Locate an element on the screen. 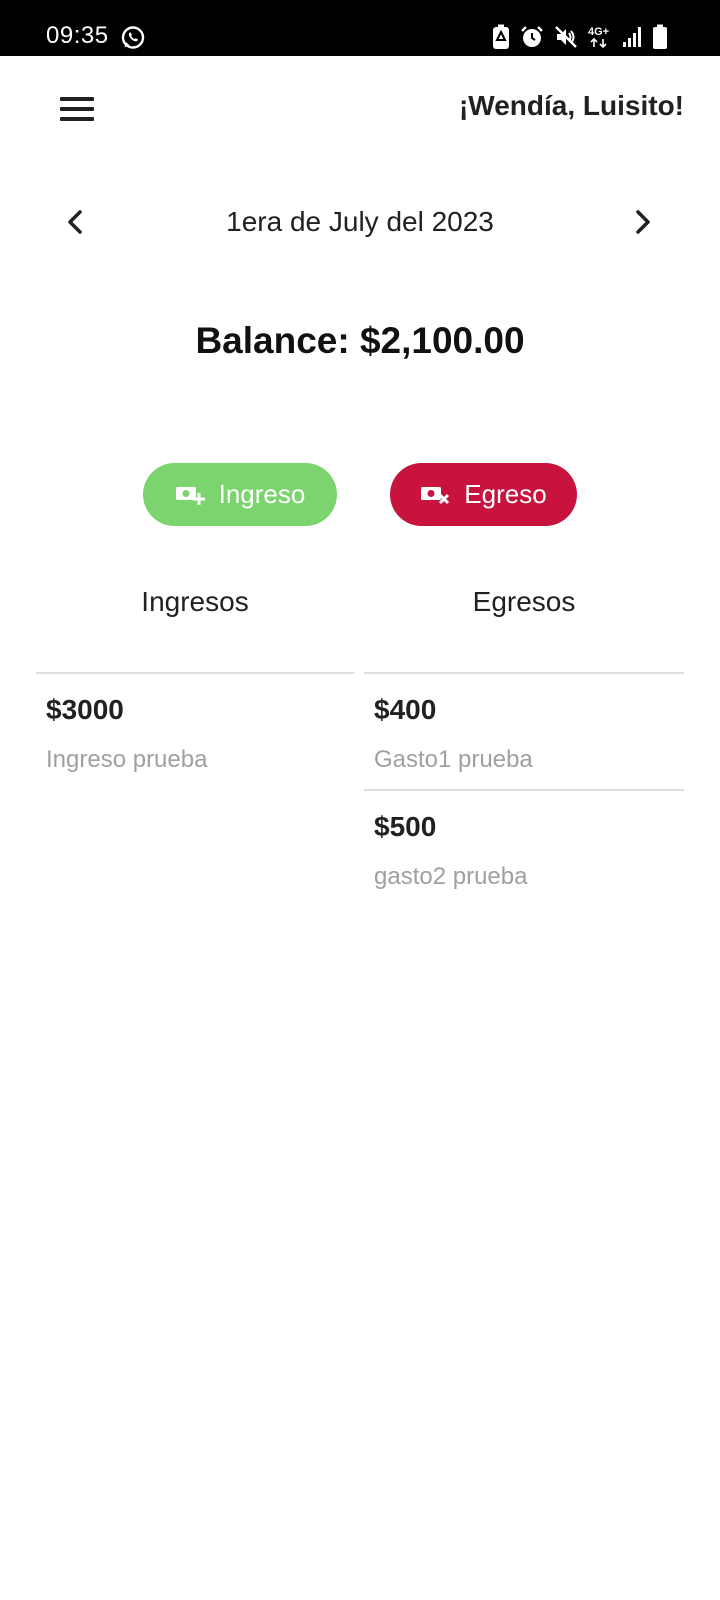  battery-saver-icon is located at coordinates (501, 36).